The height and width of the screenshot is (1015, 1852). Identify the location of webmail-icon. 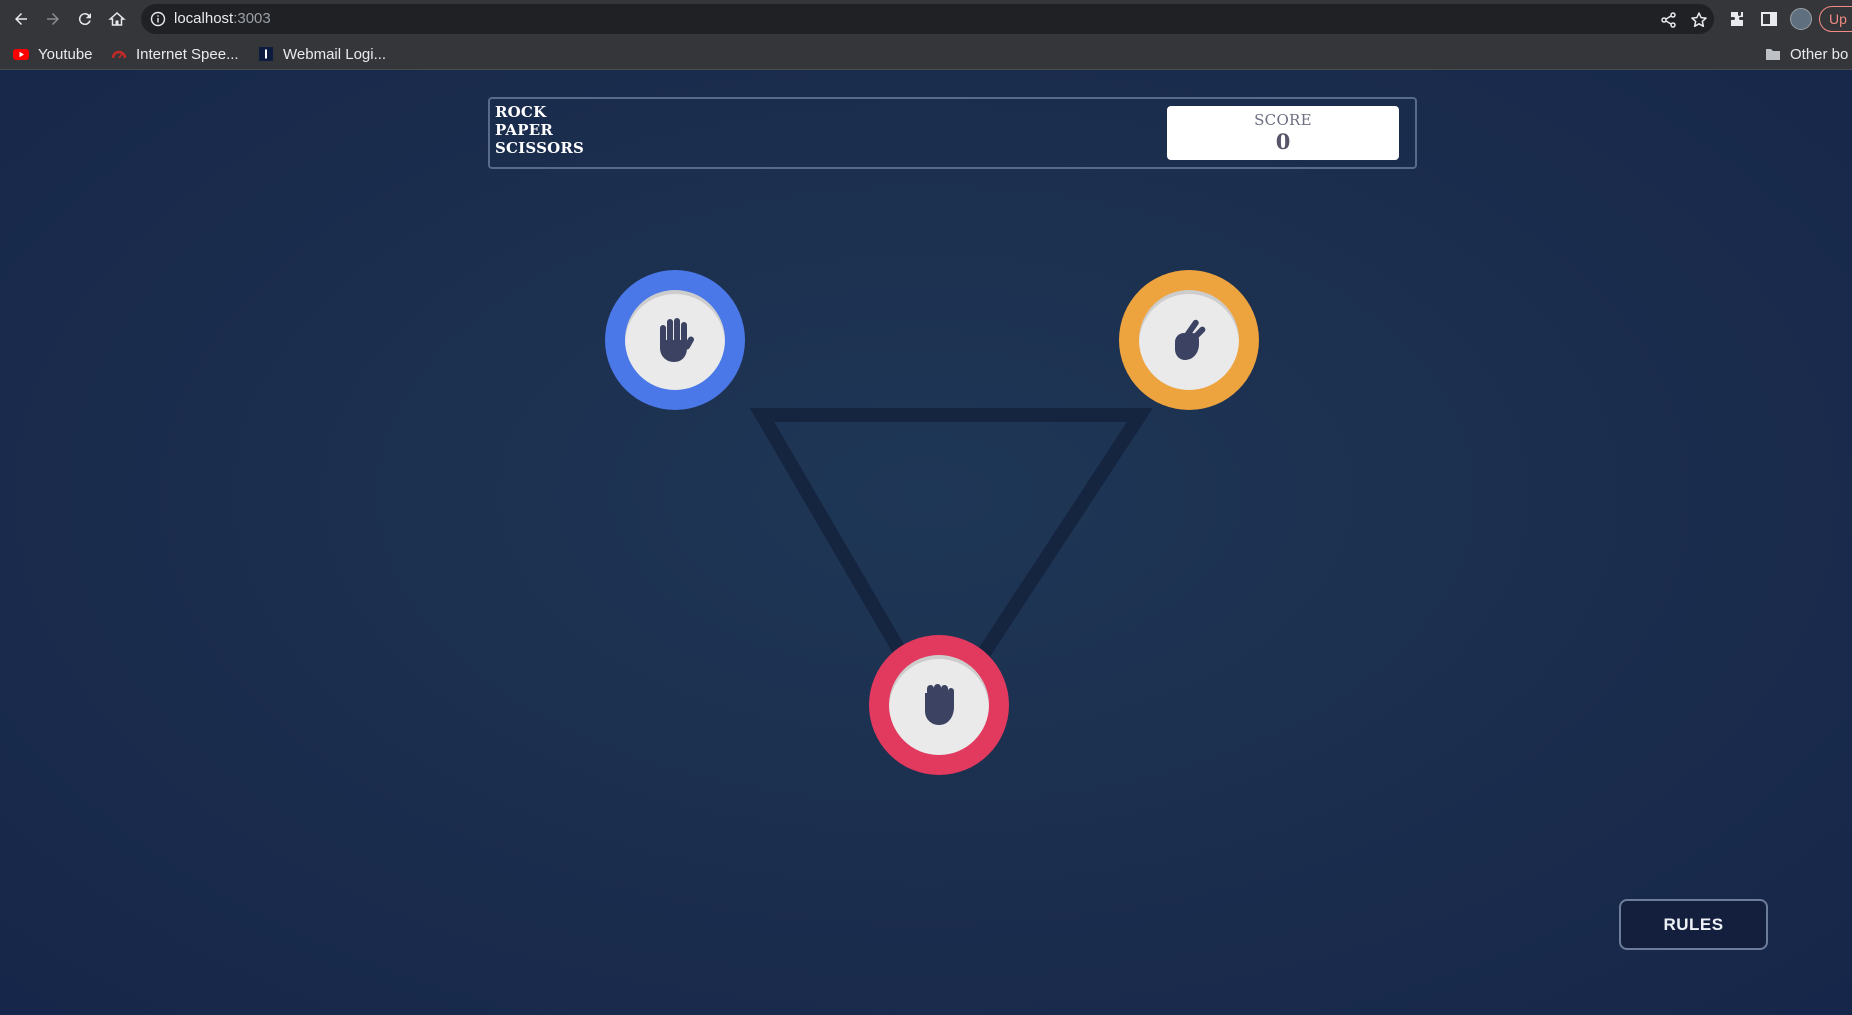
(266, 54).